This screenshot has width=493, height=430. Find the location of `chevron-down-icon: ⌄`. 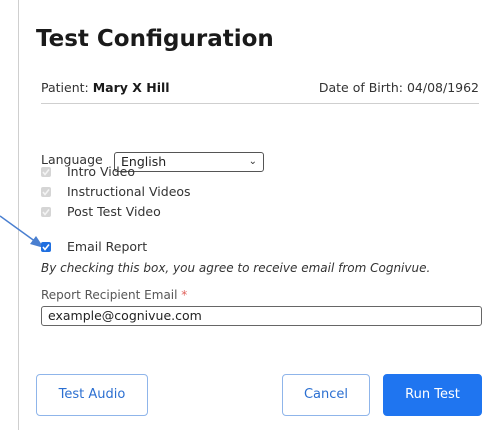

chevron-down-icon: ⌄ is located at coordinates (252, 161).